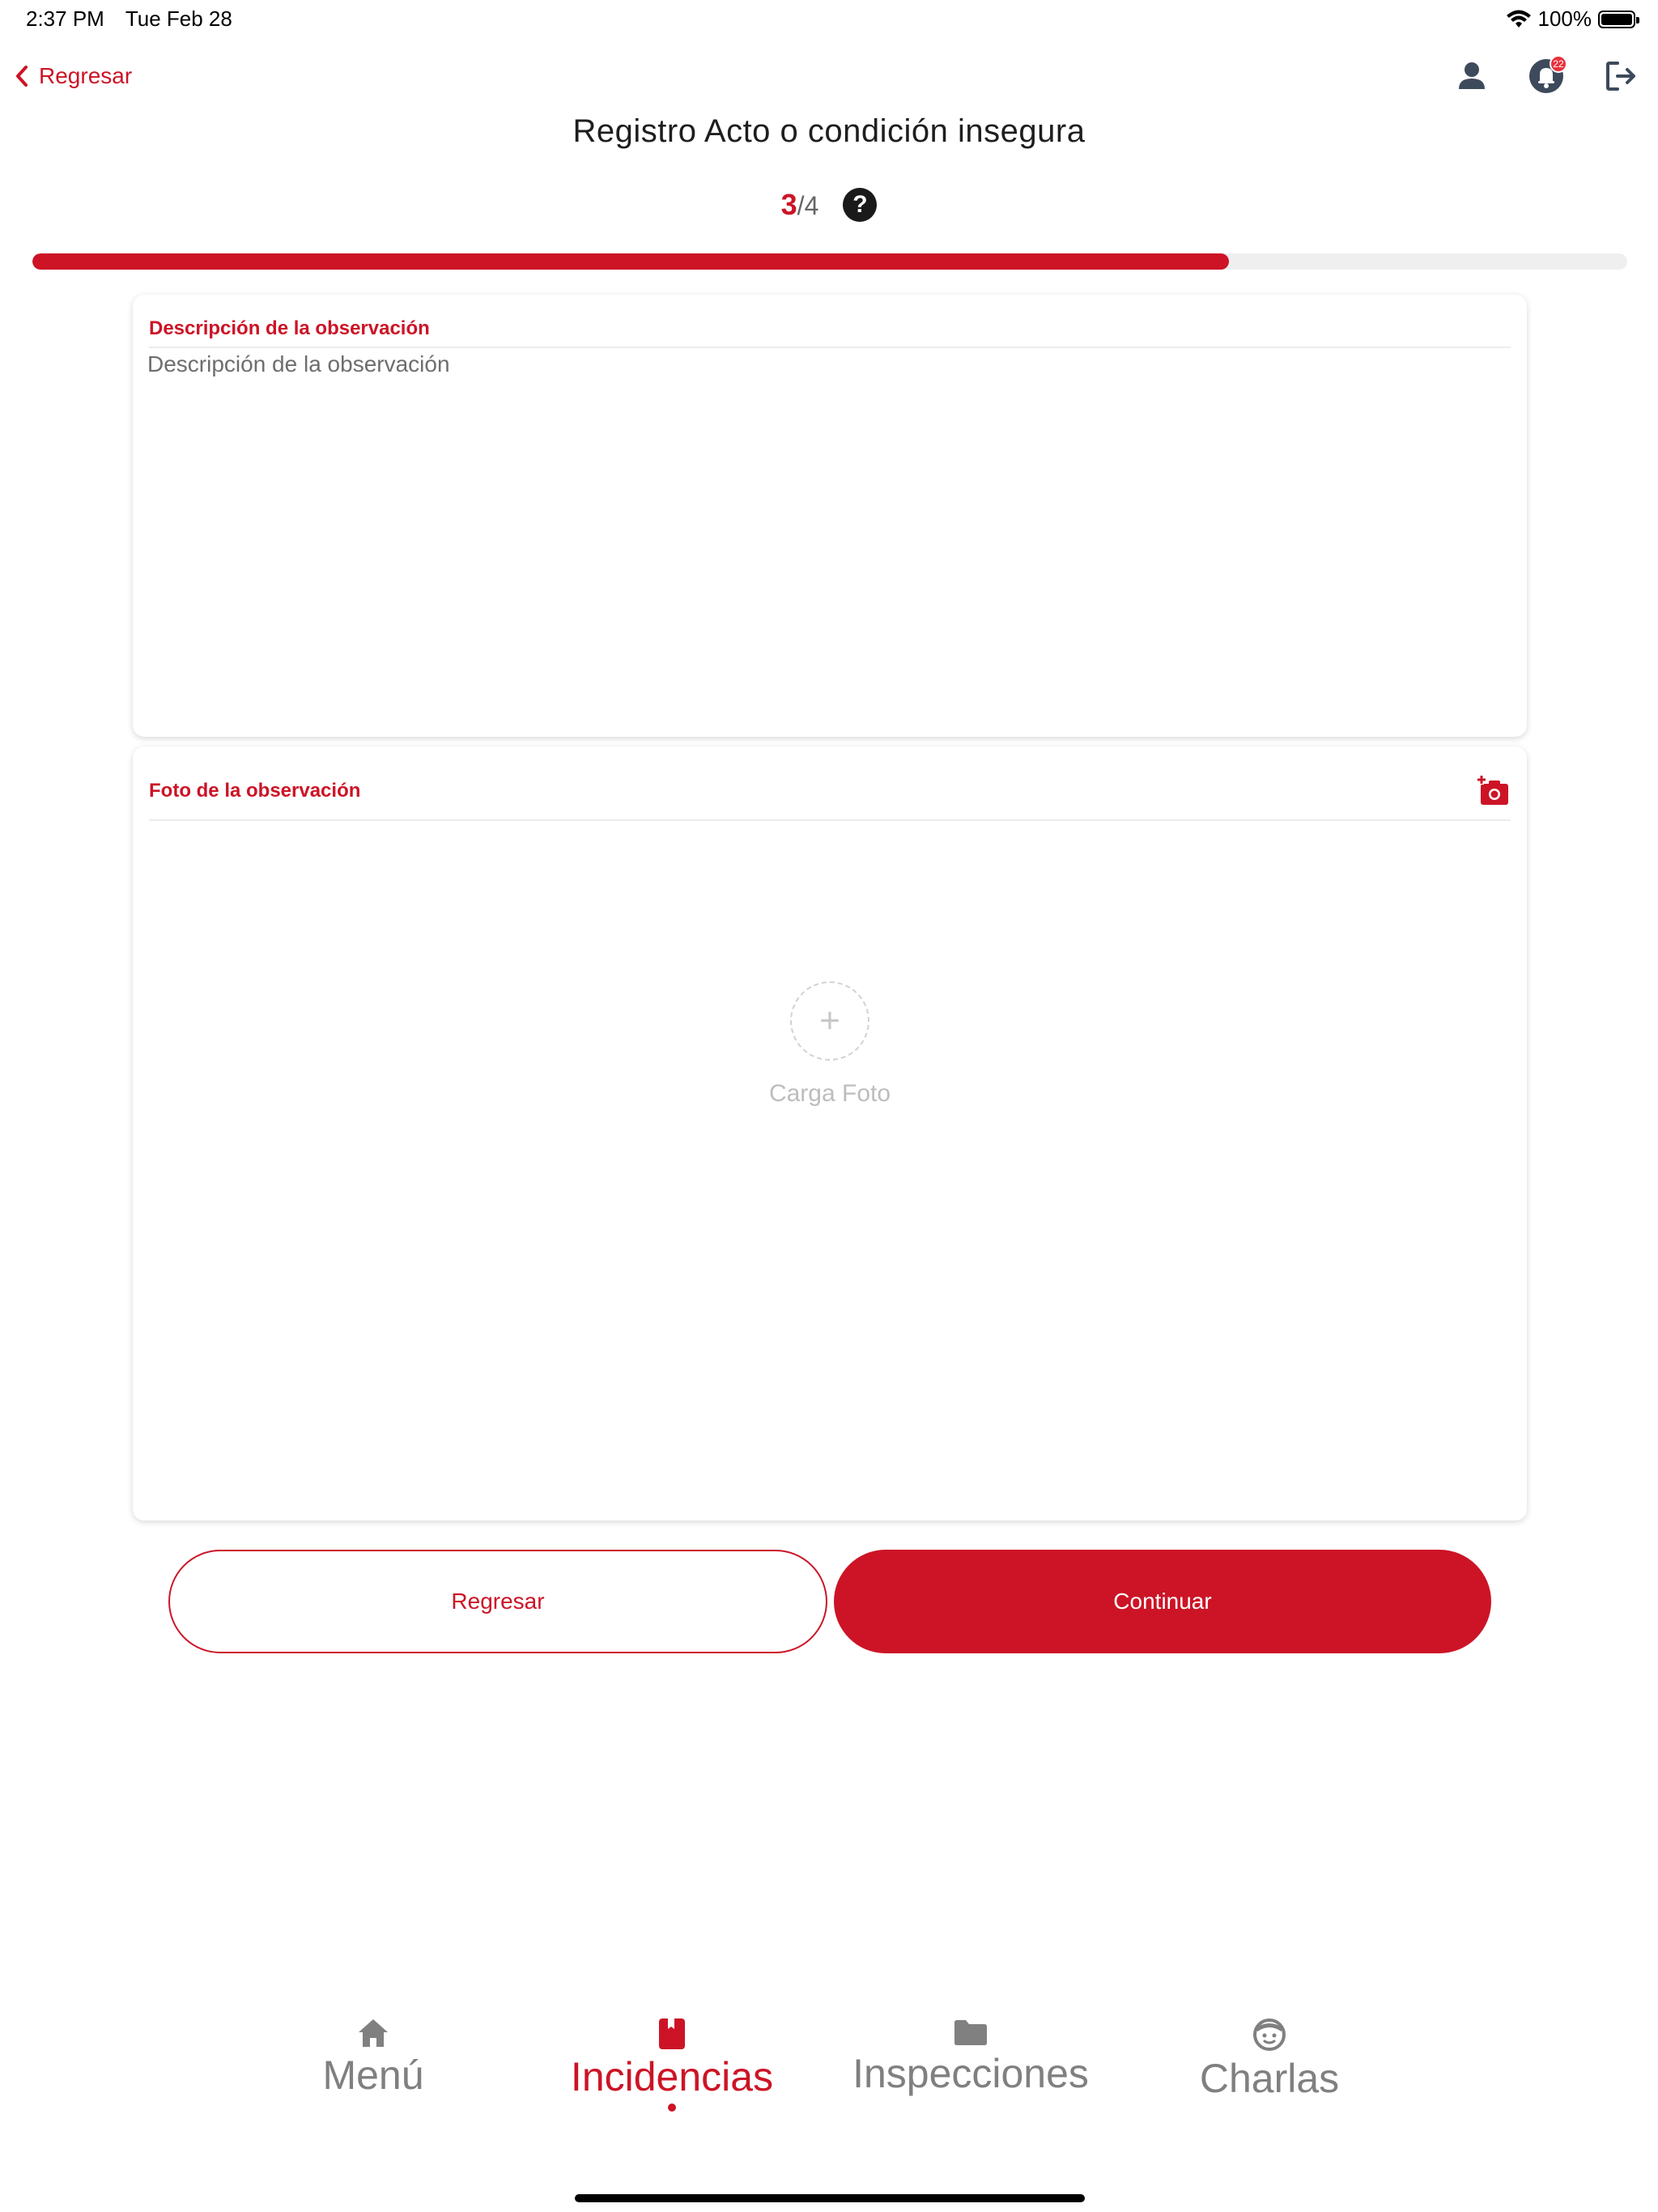  Describe the element at coordinates (829, 131) in the screenshot. I see `page-title: Registro Acto o condición insegura` at that location.